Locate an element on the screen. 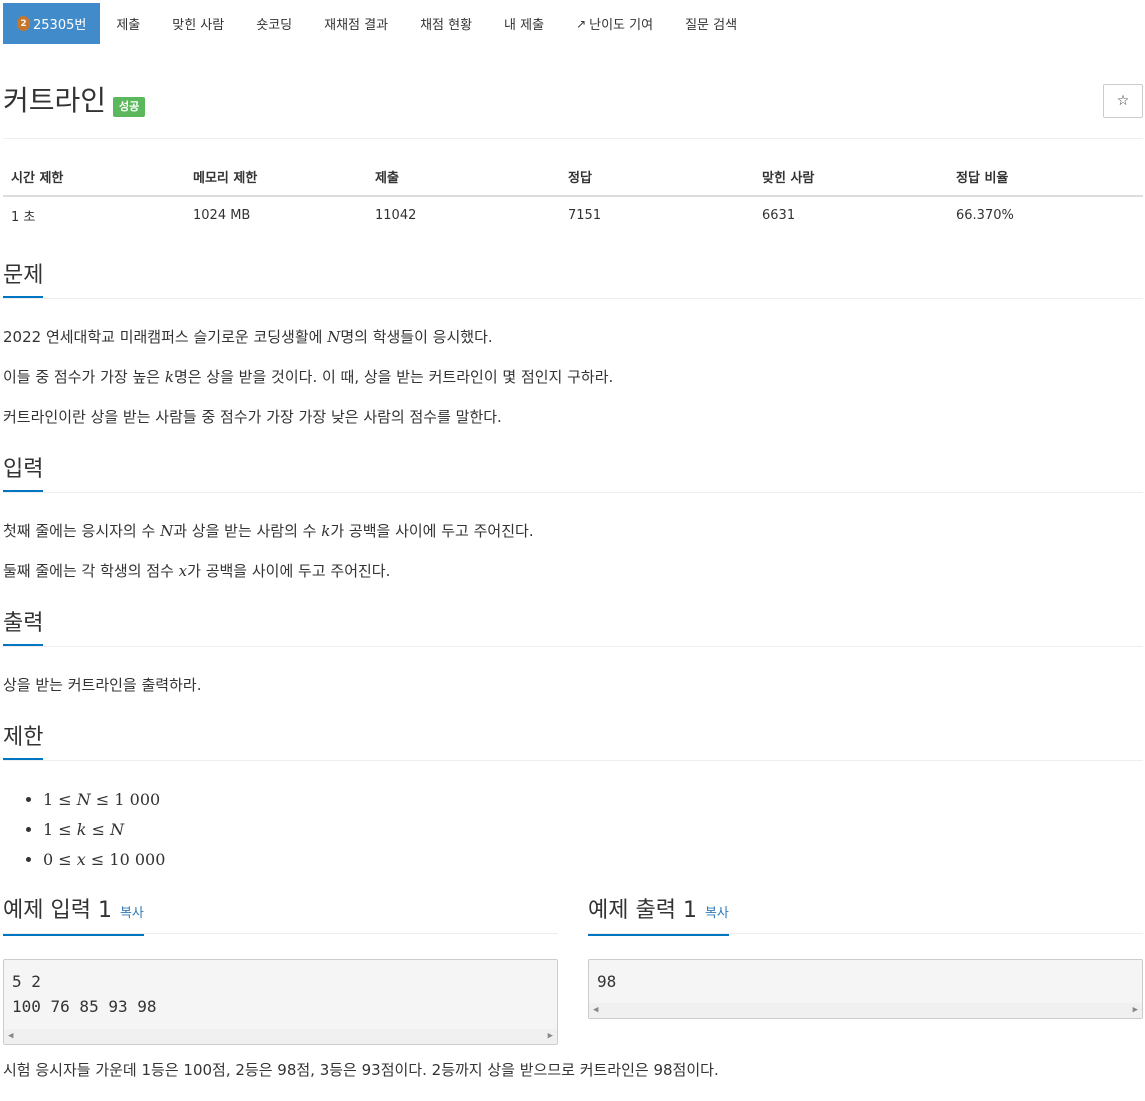 This screenshot has height=1101, width=1145. tab-difficulty: ↗ 난이도 기여 is located at coordinates (614, 23).